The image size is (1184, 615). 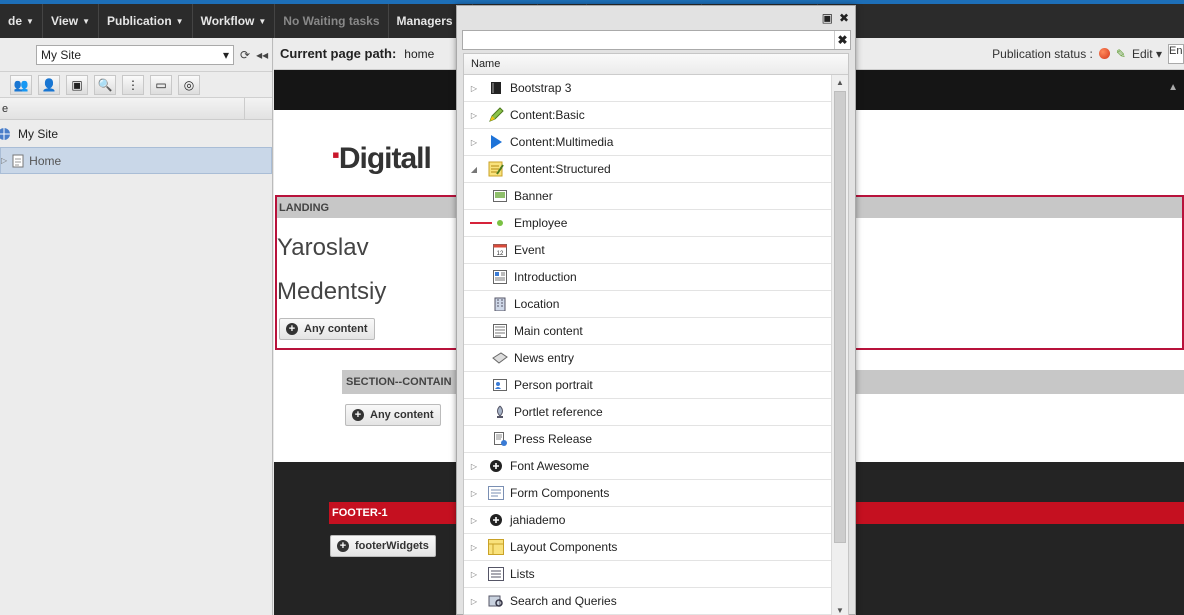 What do you see at coordinates (1176, 53) in the screenshot?
I see `language-select: En` at bounding box center [1176, 53].